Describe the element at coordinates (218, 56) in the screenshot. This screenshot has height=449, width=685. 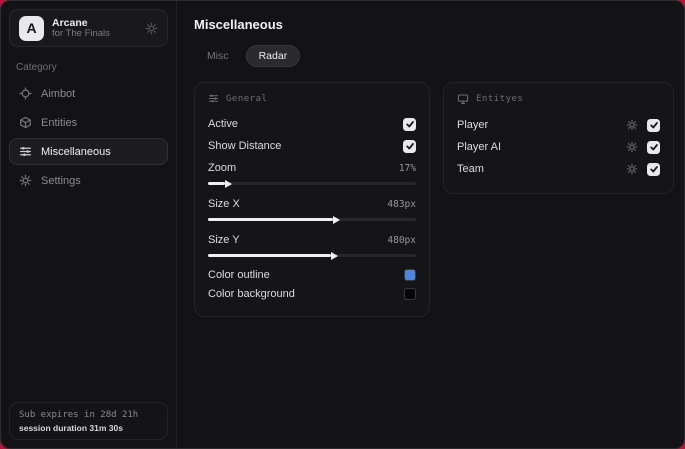
I see `tab-misc: Misc` at that location.